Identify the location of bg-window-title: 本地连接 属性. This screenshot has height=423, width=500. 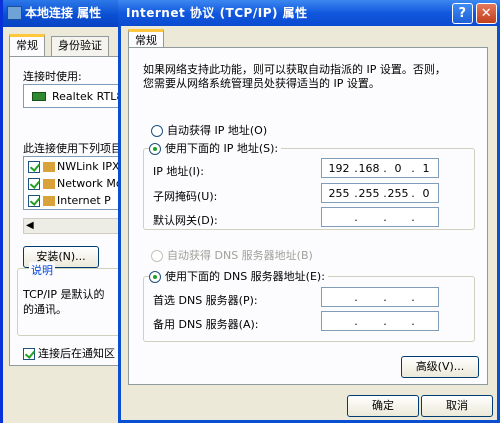
(63, 13).